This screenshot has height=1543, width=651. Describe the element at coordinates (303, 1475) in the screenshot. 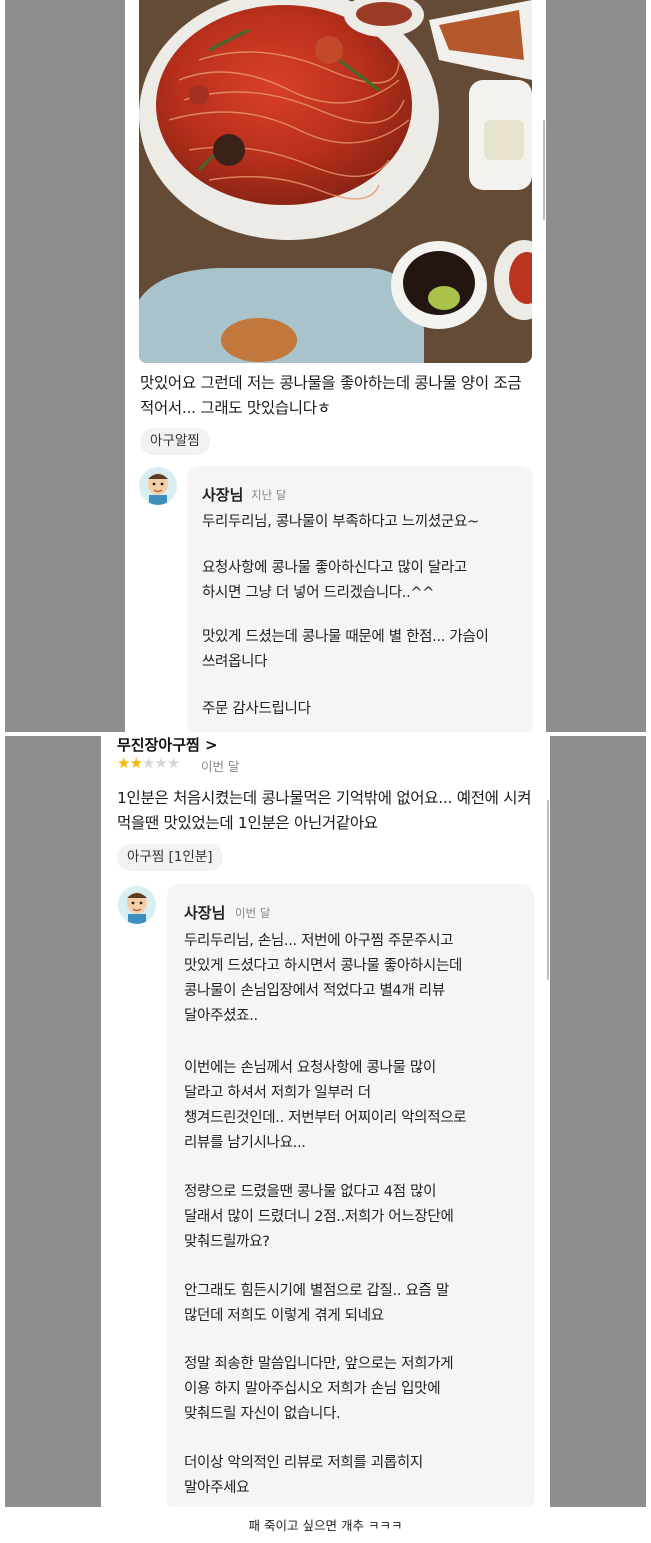

I see `reply-paragraph: 더이상 악의적인 리뷰로 저희를 괴롭히지 말아주세요` at that location.